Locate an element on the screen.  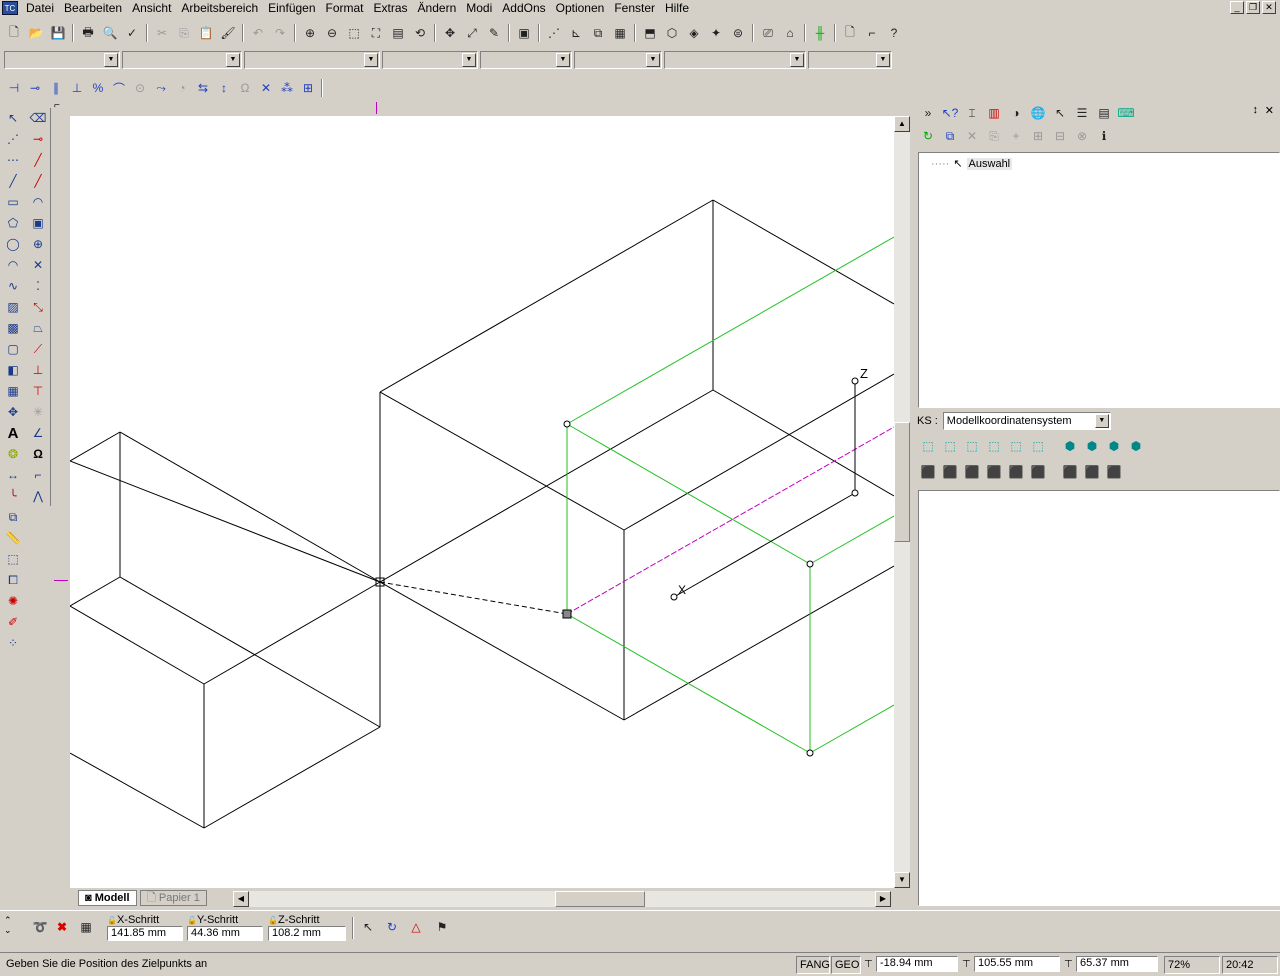
refresh-icon: ↻ is located at coordinates (928, 136).